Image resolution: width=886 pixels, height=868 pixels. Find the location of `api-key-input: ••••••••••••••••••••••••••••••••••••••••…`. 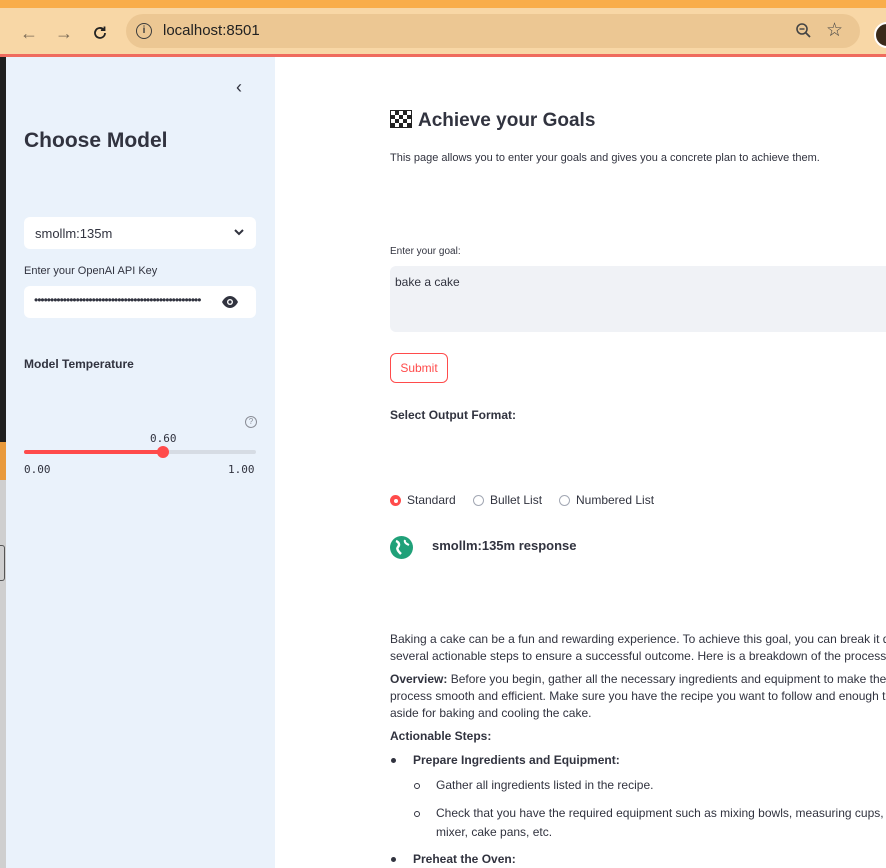

api-key-input: ••••••••••••••••••••••••••••••••••••••••… is located at coordinates (140, 302).